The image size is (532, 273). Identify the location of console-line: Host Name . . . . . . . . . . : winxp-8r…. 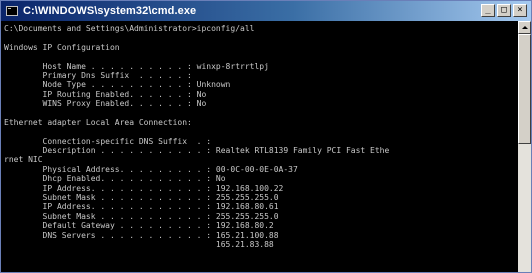
(136, 66).